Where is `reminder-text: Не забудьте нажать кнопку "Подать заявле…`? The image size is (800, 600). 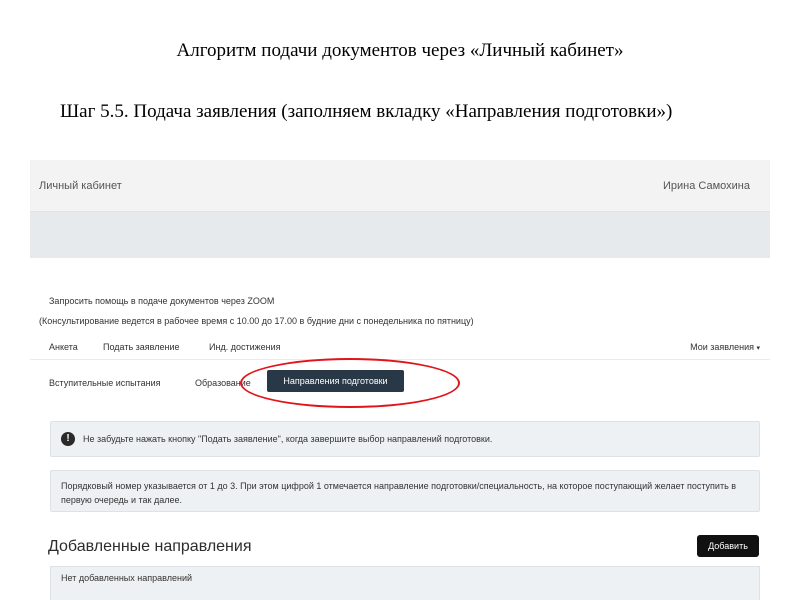 reminder-text: Не забудьте нажать кнопку "Подать заявле… is located at coordinates (288, 439).